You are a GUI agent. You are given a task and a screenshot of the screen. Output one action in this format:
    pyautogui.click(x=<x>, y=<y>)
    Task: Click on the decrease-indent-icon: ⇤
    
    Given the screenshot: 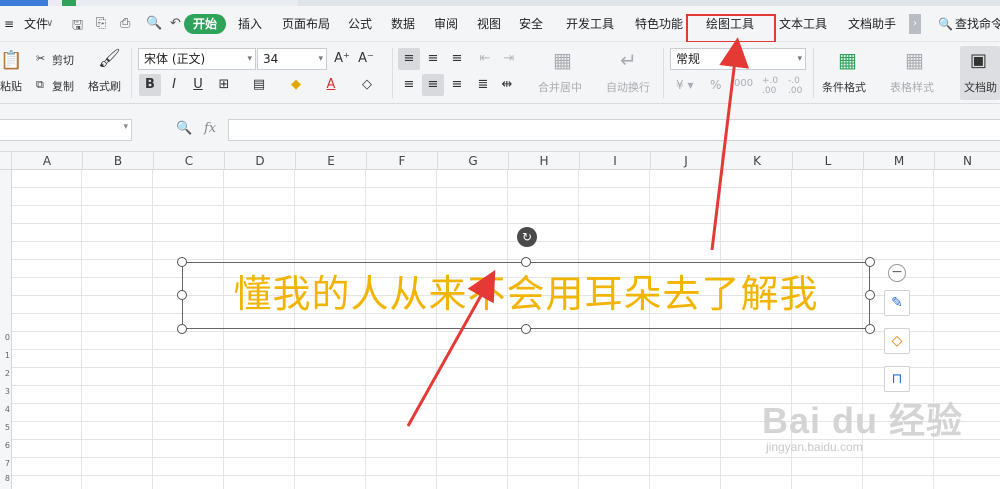 What is the action you would take?
    pyautogui.click(x=485, y=59)
    